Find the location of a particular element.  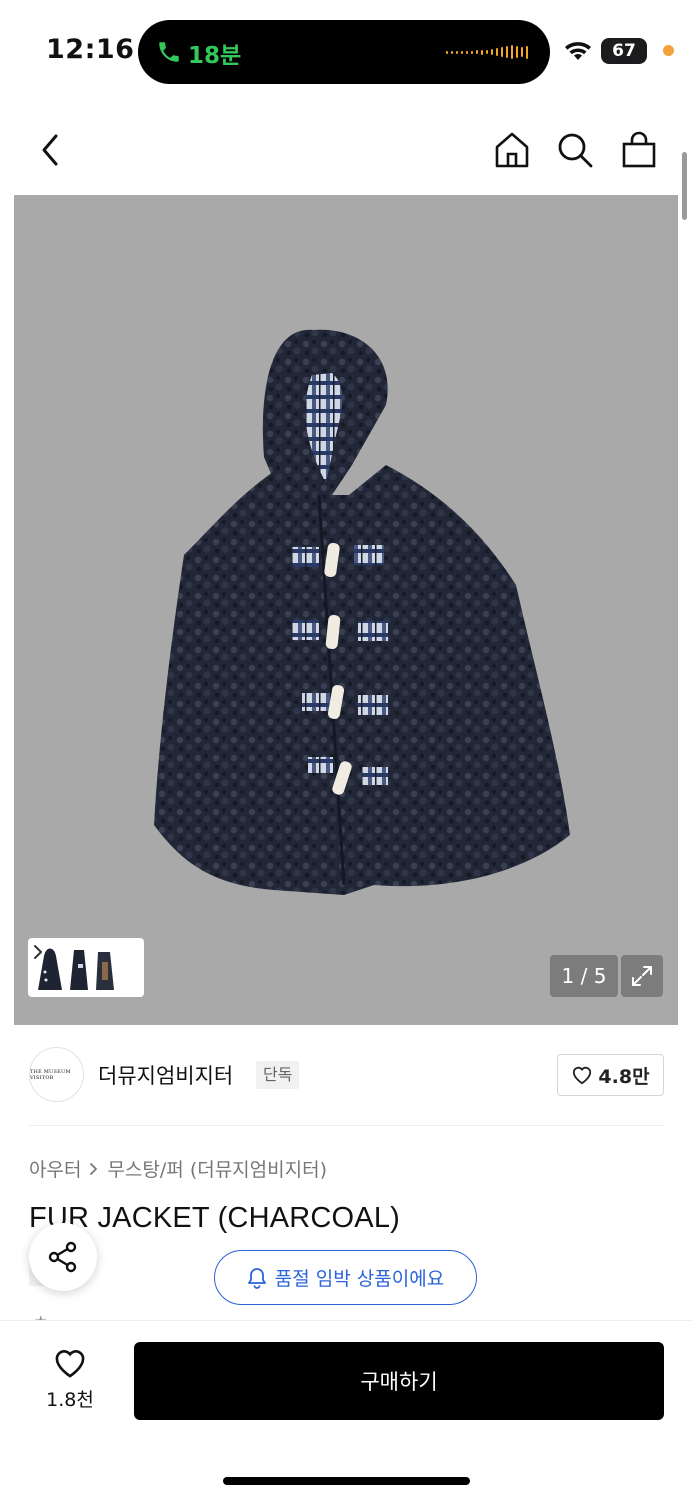

breadcrumb: 아우터 무스탕/퍼 (더뮤지엄비지터) is located at coordinates (178, 1168).